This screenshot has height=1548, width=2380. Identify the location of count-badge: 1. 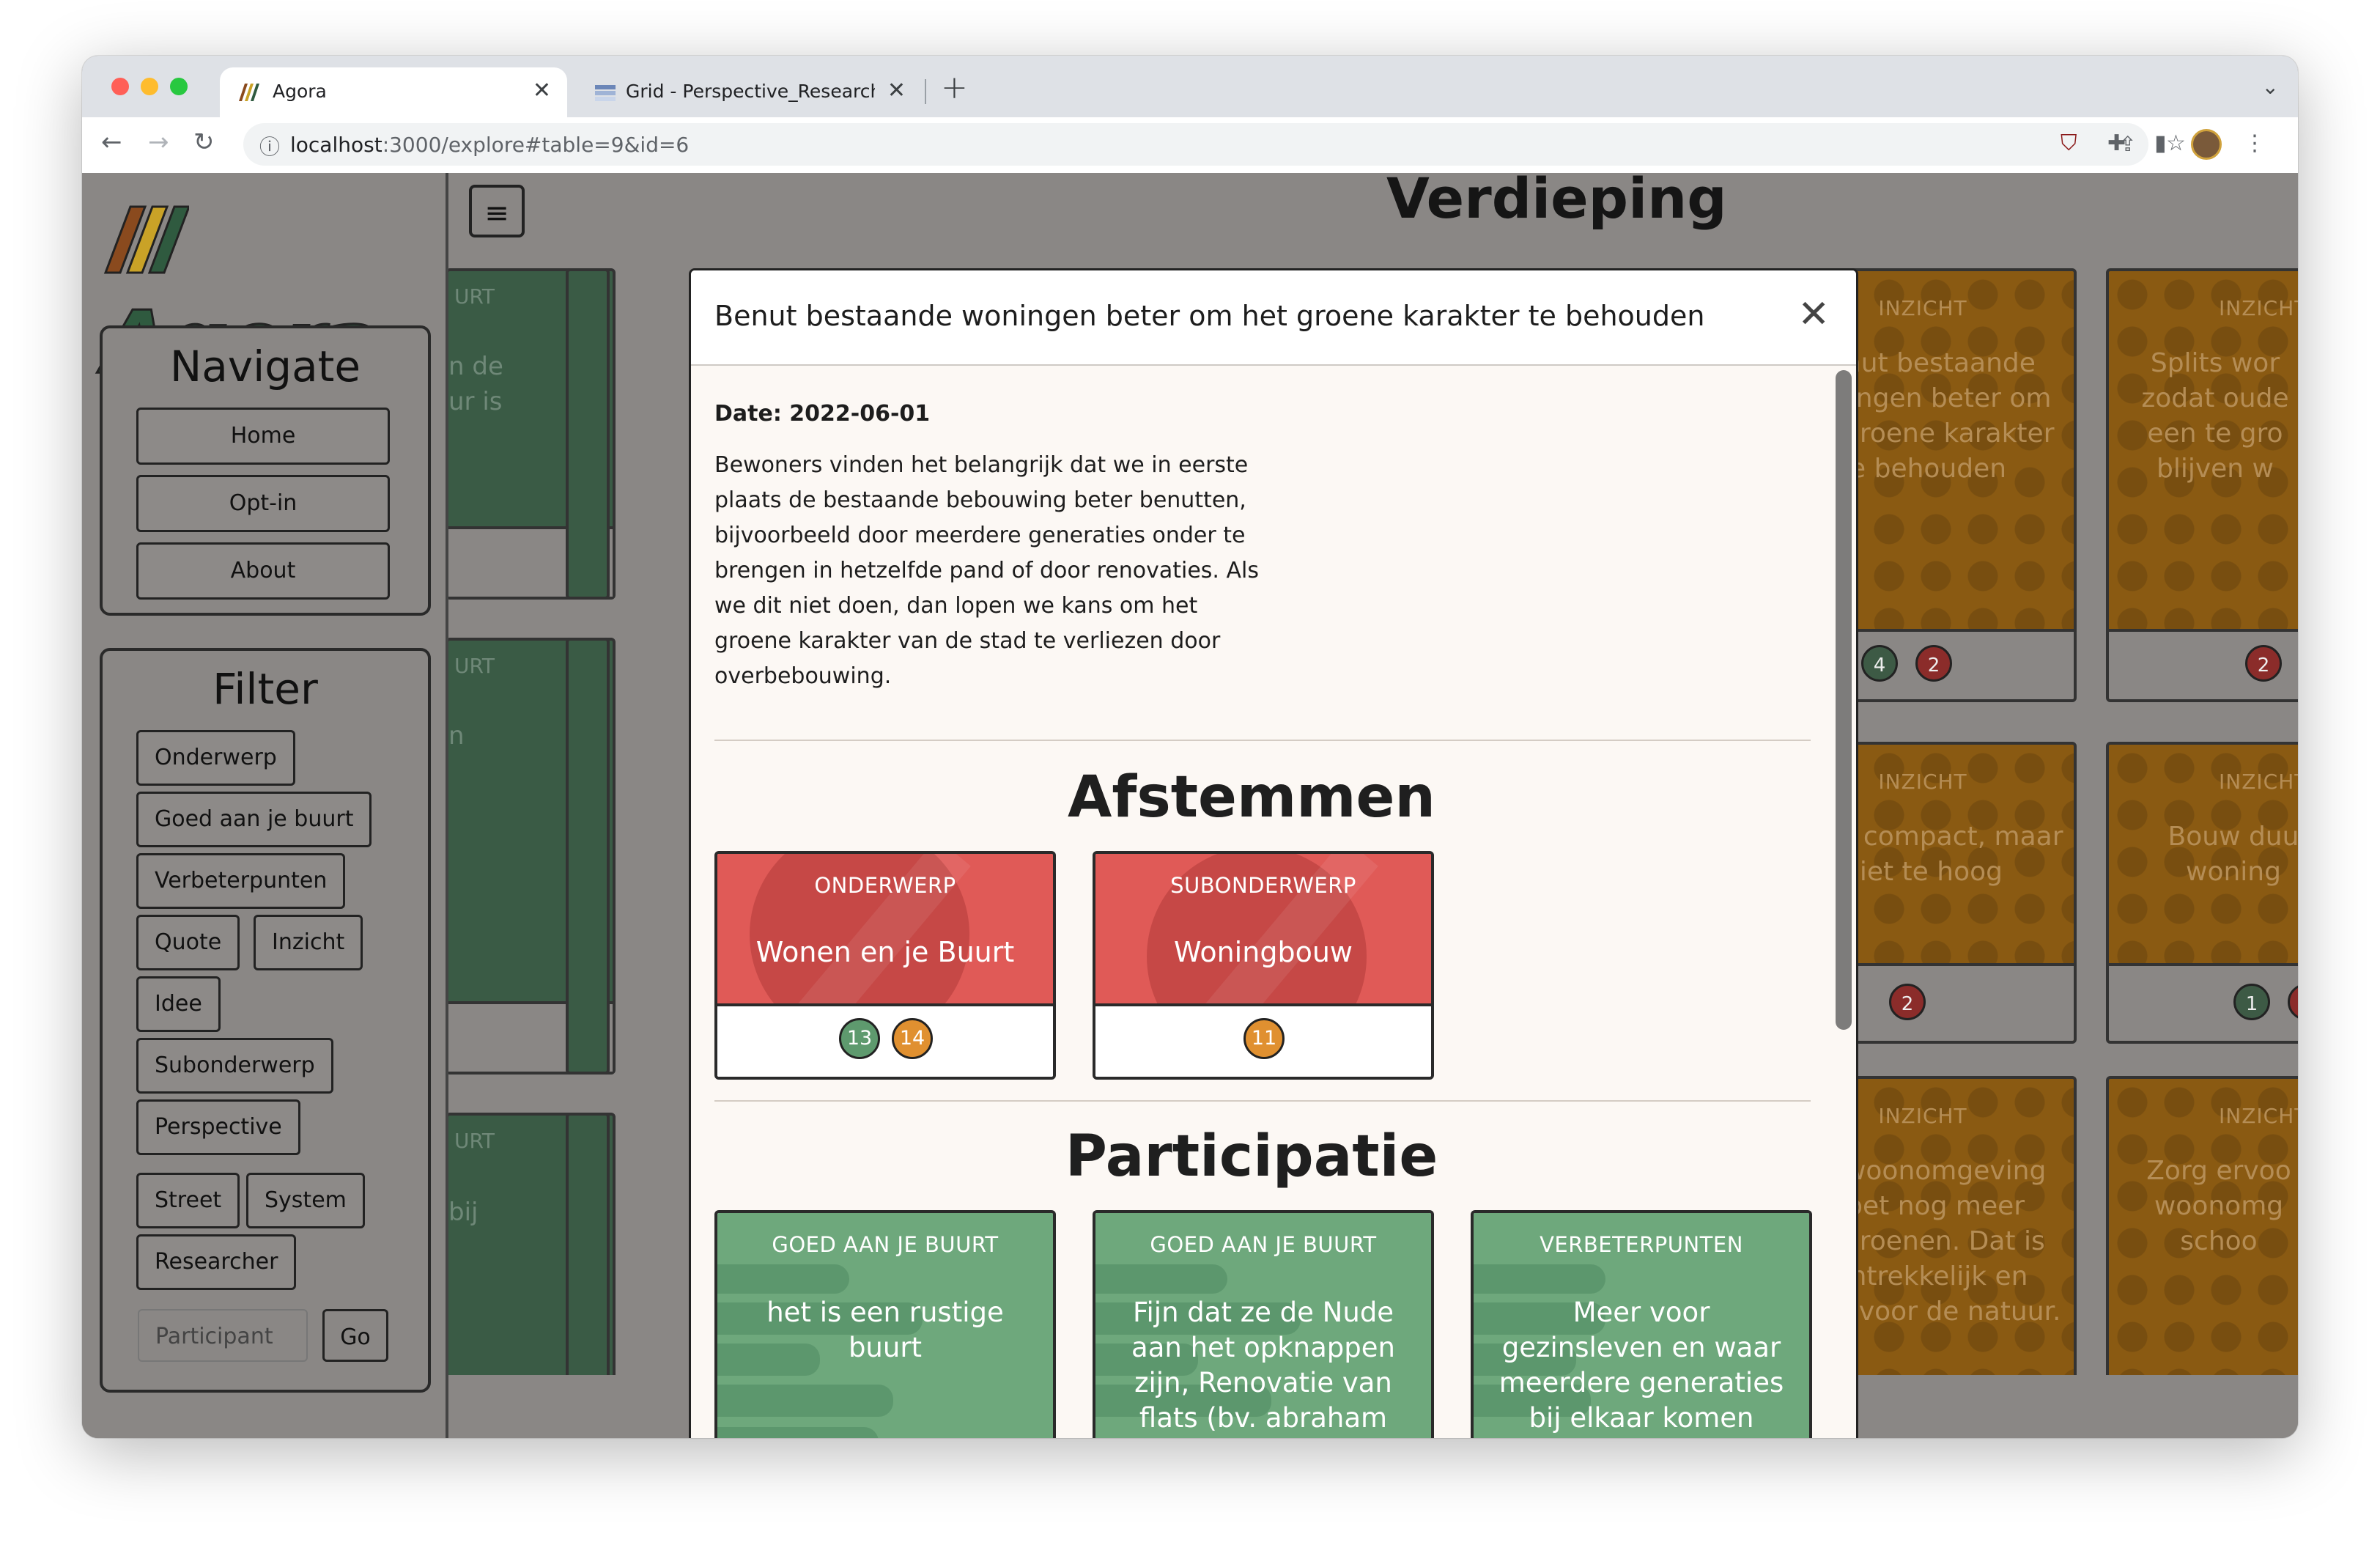
(2251, 1002).